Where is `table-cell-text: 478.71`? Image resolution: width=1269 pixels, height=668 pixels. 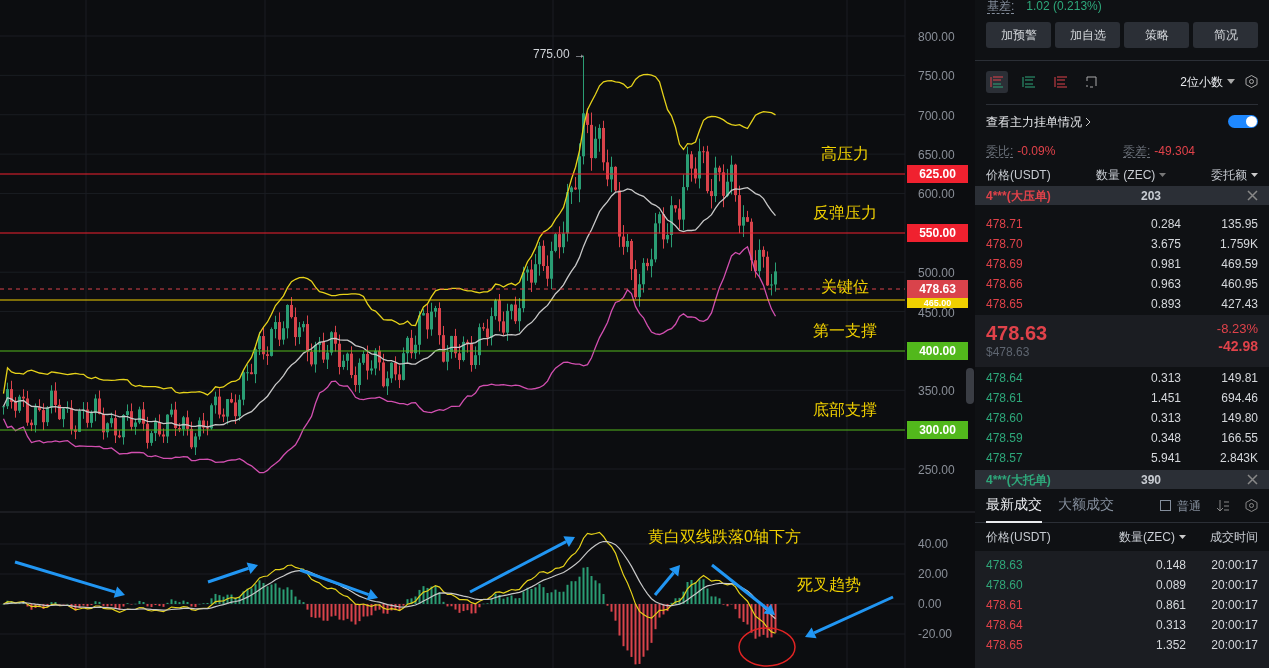 table-cell-text: 478.71 is located at coordinates (1005, 224).